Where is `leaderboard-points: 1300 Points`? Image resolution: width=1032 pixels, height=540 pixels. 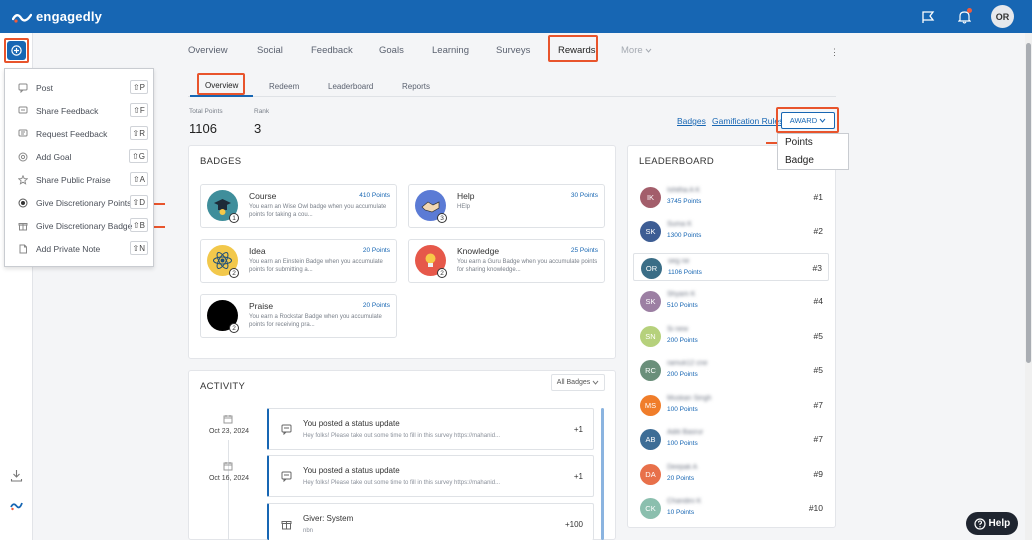
leaderboard-points: 1300 Points is located at coordinates (684, 235).